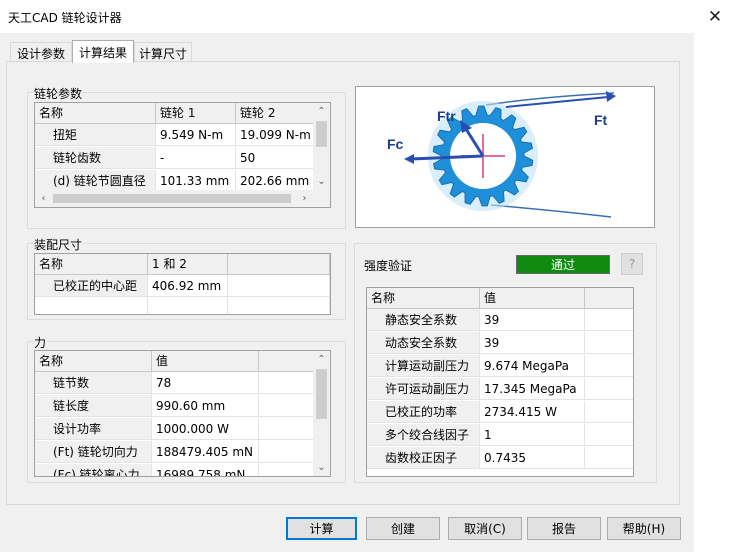  Describe the element at coordinates (163, 52) in the screenshot. I see `tab-calc-dims: 计算尺寸` at that location.